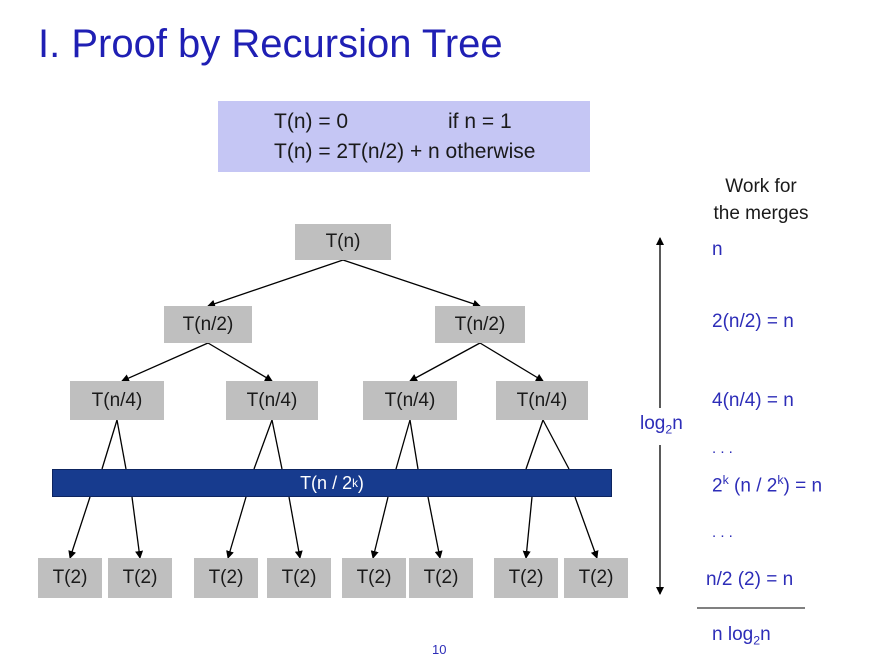  Describe the element at coordinates (653, 423) in the screenshot. I see `height-label-log: log` at that location.